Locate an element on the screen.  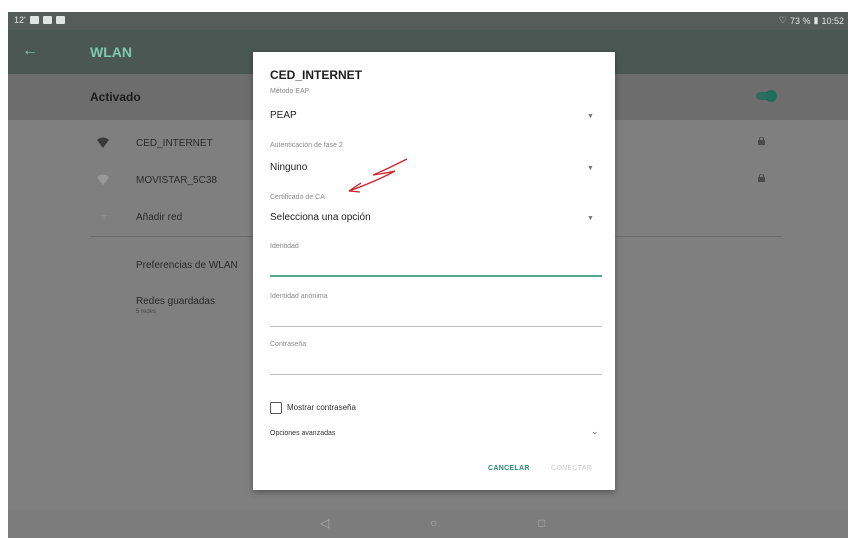
page-title: WLAN is located at coordinates (111, 52).